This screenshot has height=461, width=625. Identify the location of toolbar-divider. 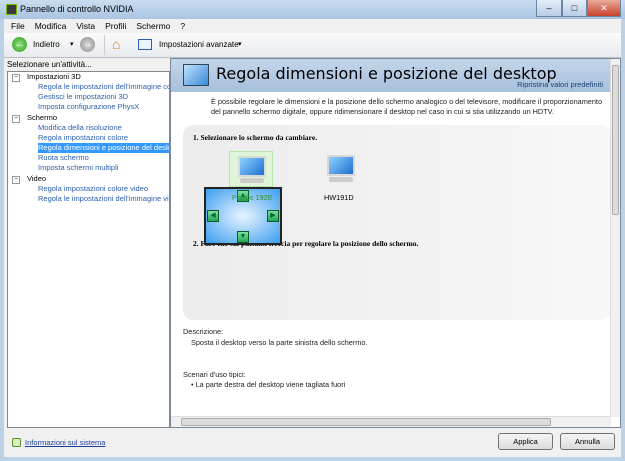
(104, 45).